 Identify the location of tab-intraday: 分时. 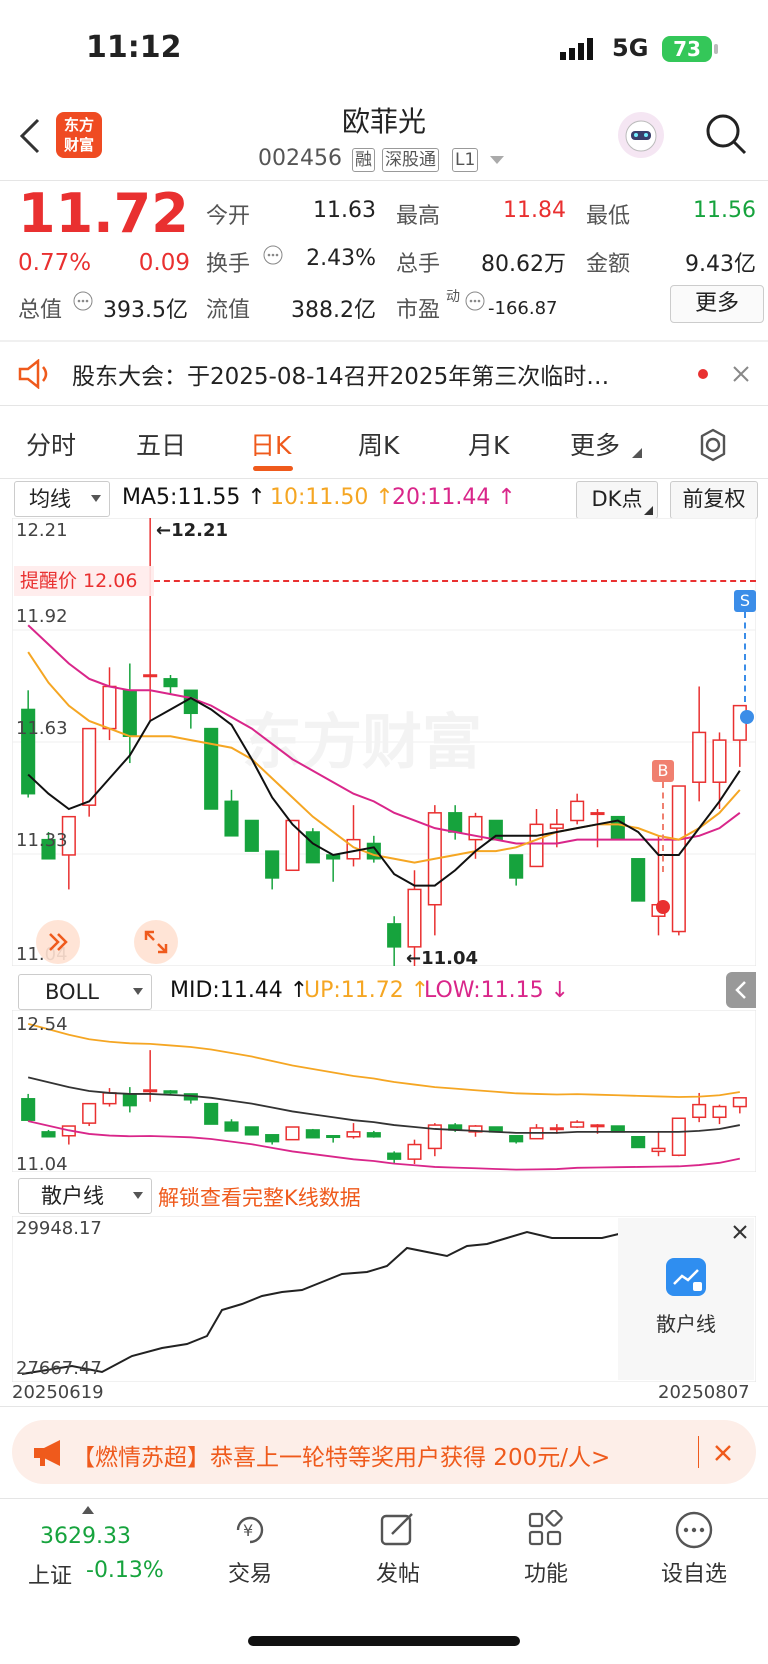
(51, 444).